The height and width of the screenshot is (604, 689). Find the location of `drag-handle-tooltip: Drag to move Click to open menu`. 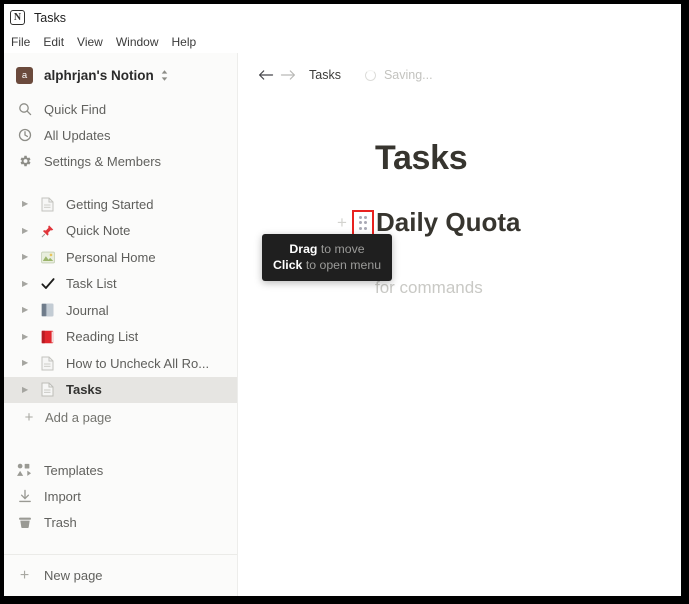

drag-handle-tooltip: Drag to move Click to open menu is located at coordinates (327, 257).